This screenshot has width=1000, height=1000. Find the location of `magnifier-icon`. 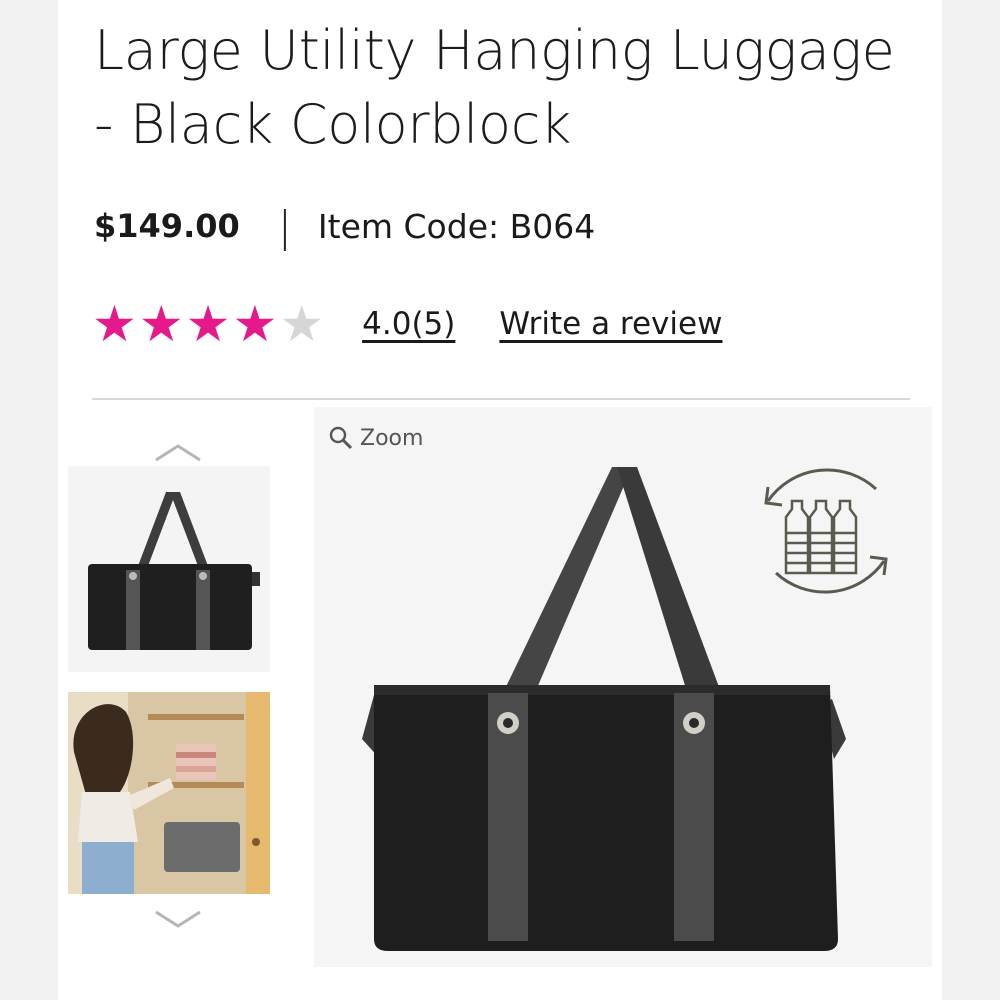

magnifier-icon is located at coordinates (341, 438).